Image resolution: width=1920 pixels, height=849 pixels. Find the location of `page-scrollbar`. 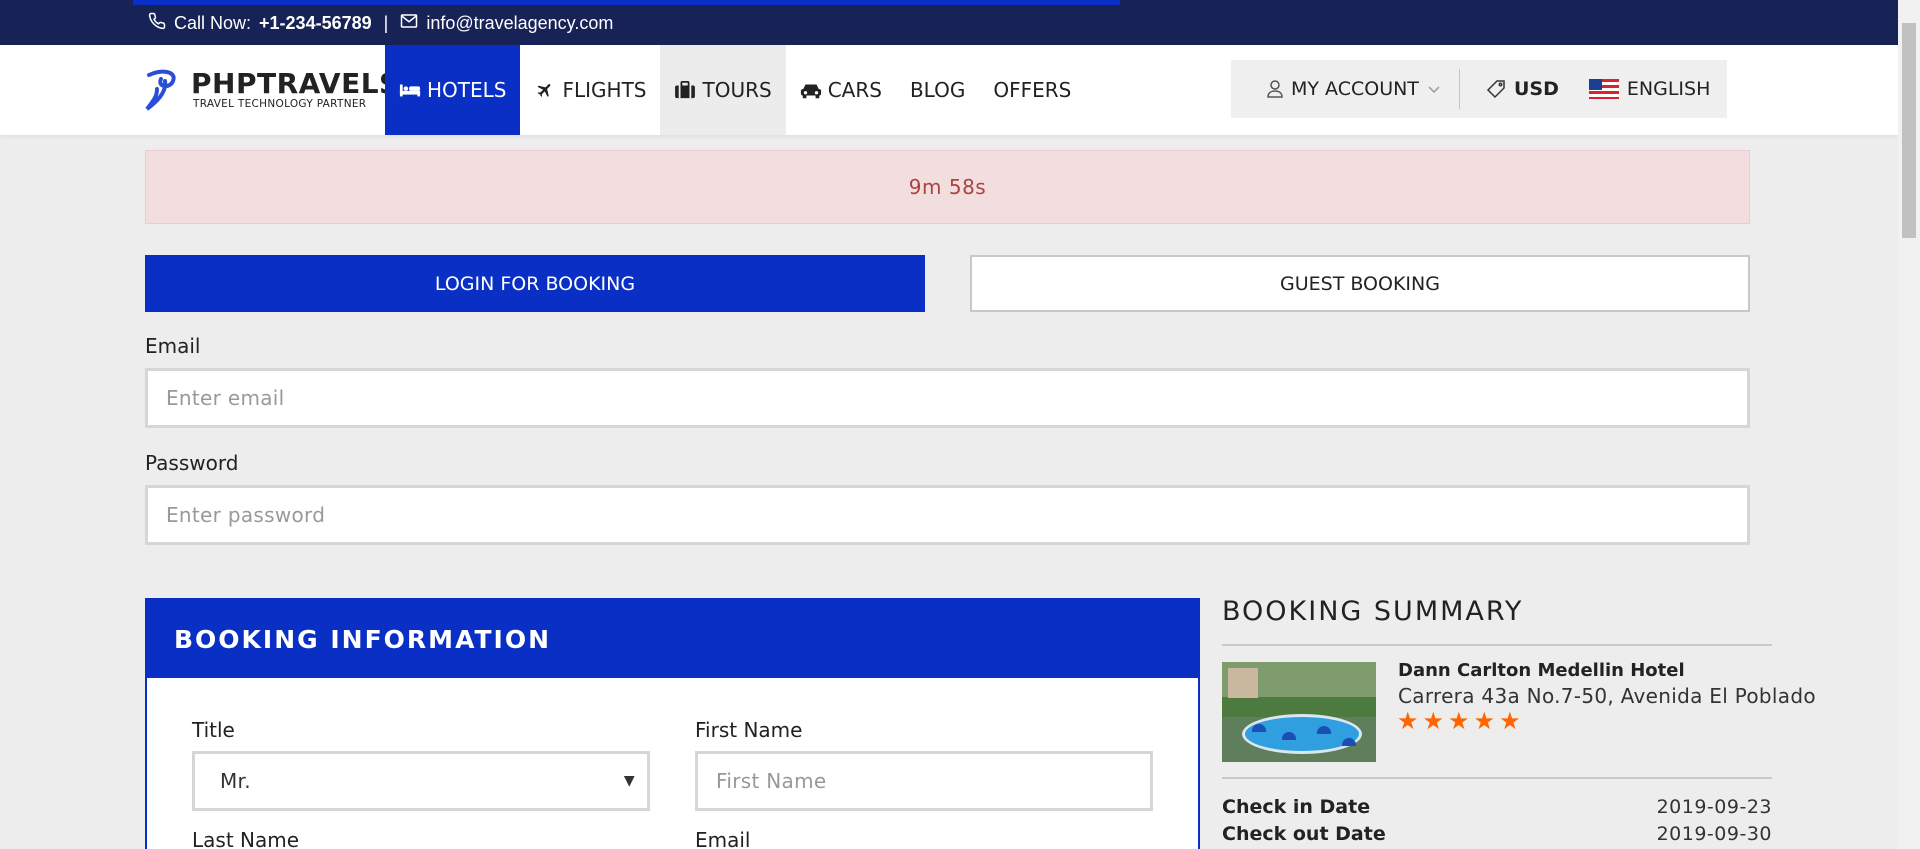

page-scrollbar is located at coordinates (1909, 424).